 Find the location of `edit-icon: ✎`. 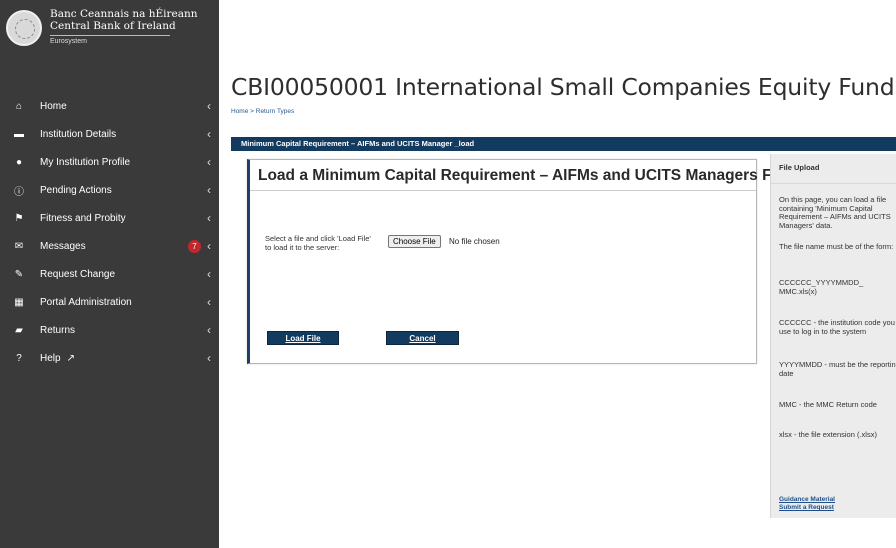

edit-icon: ✎ is located at coordinates (19, 274).